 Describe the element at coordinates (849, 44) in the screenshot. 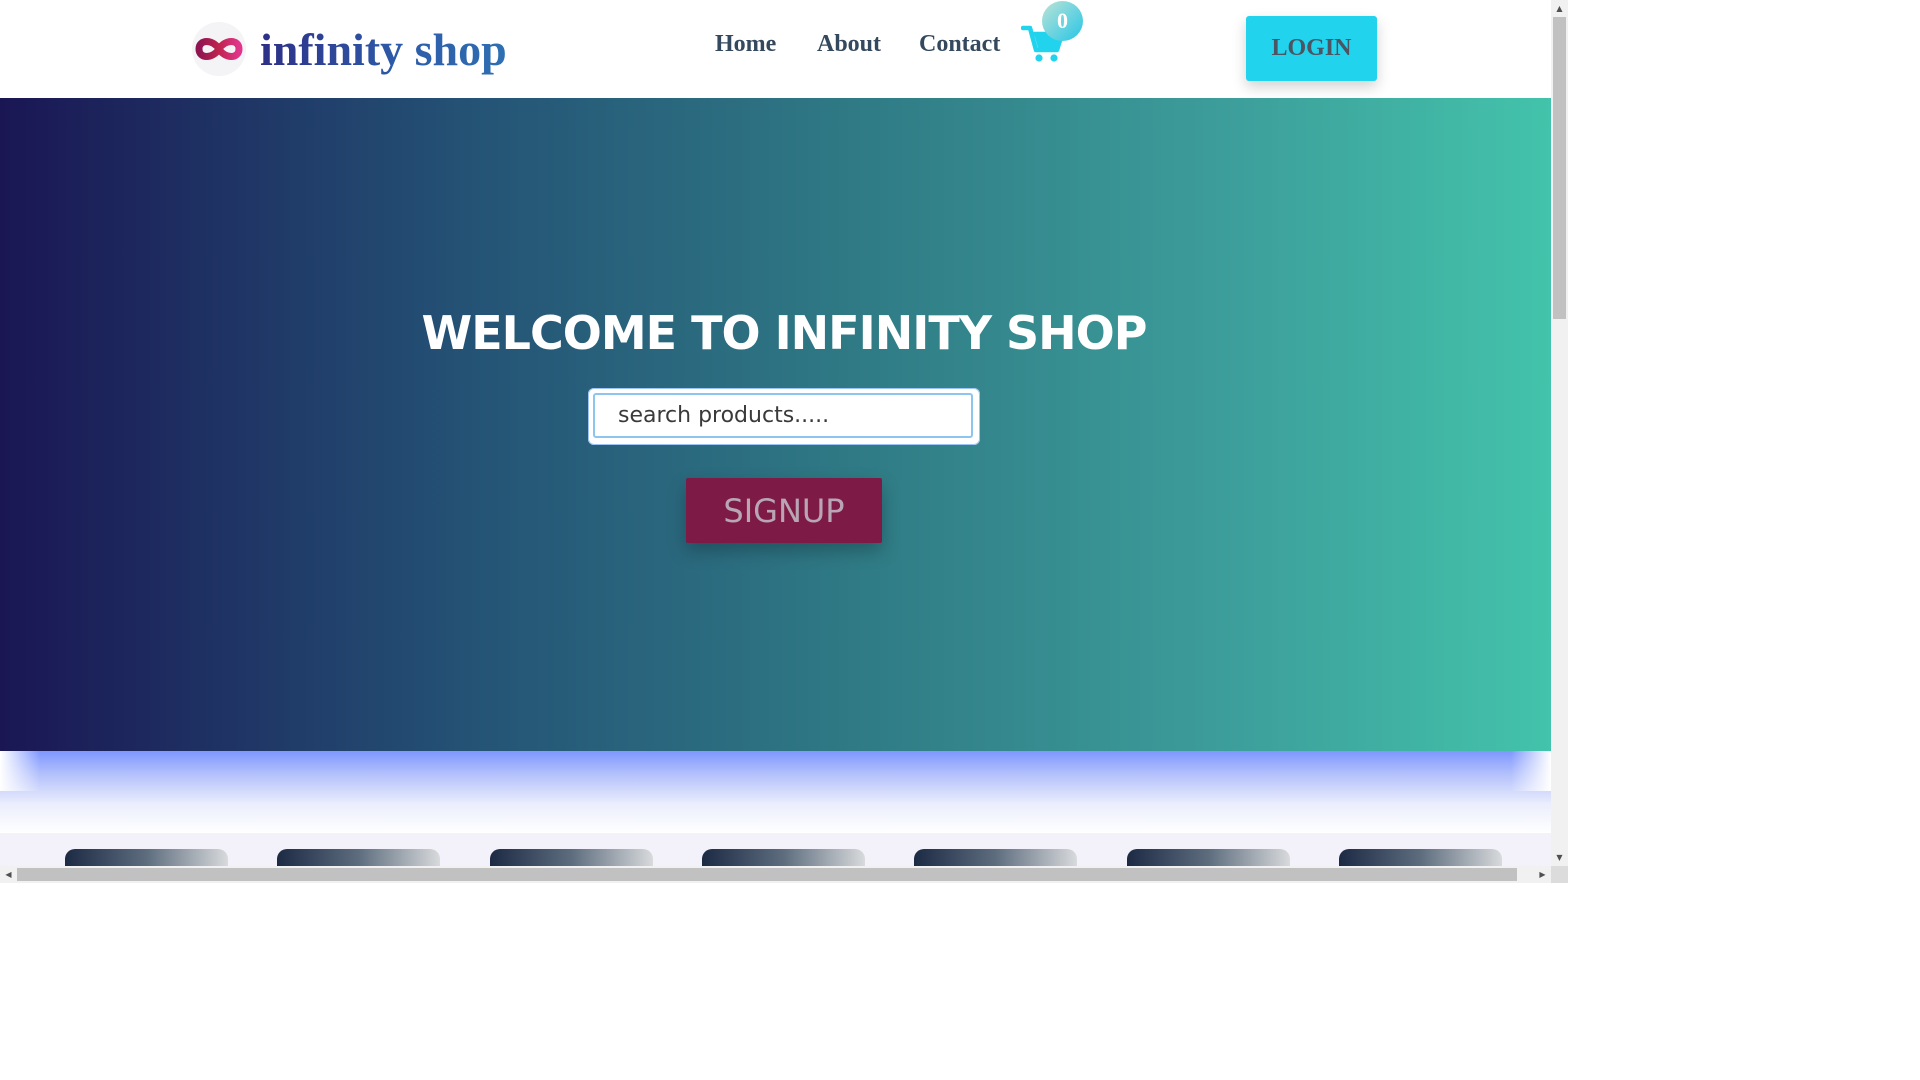

I see `nav-about: About` at that location.